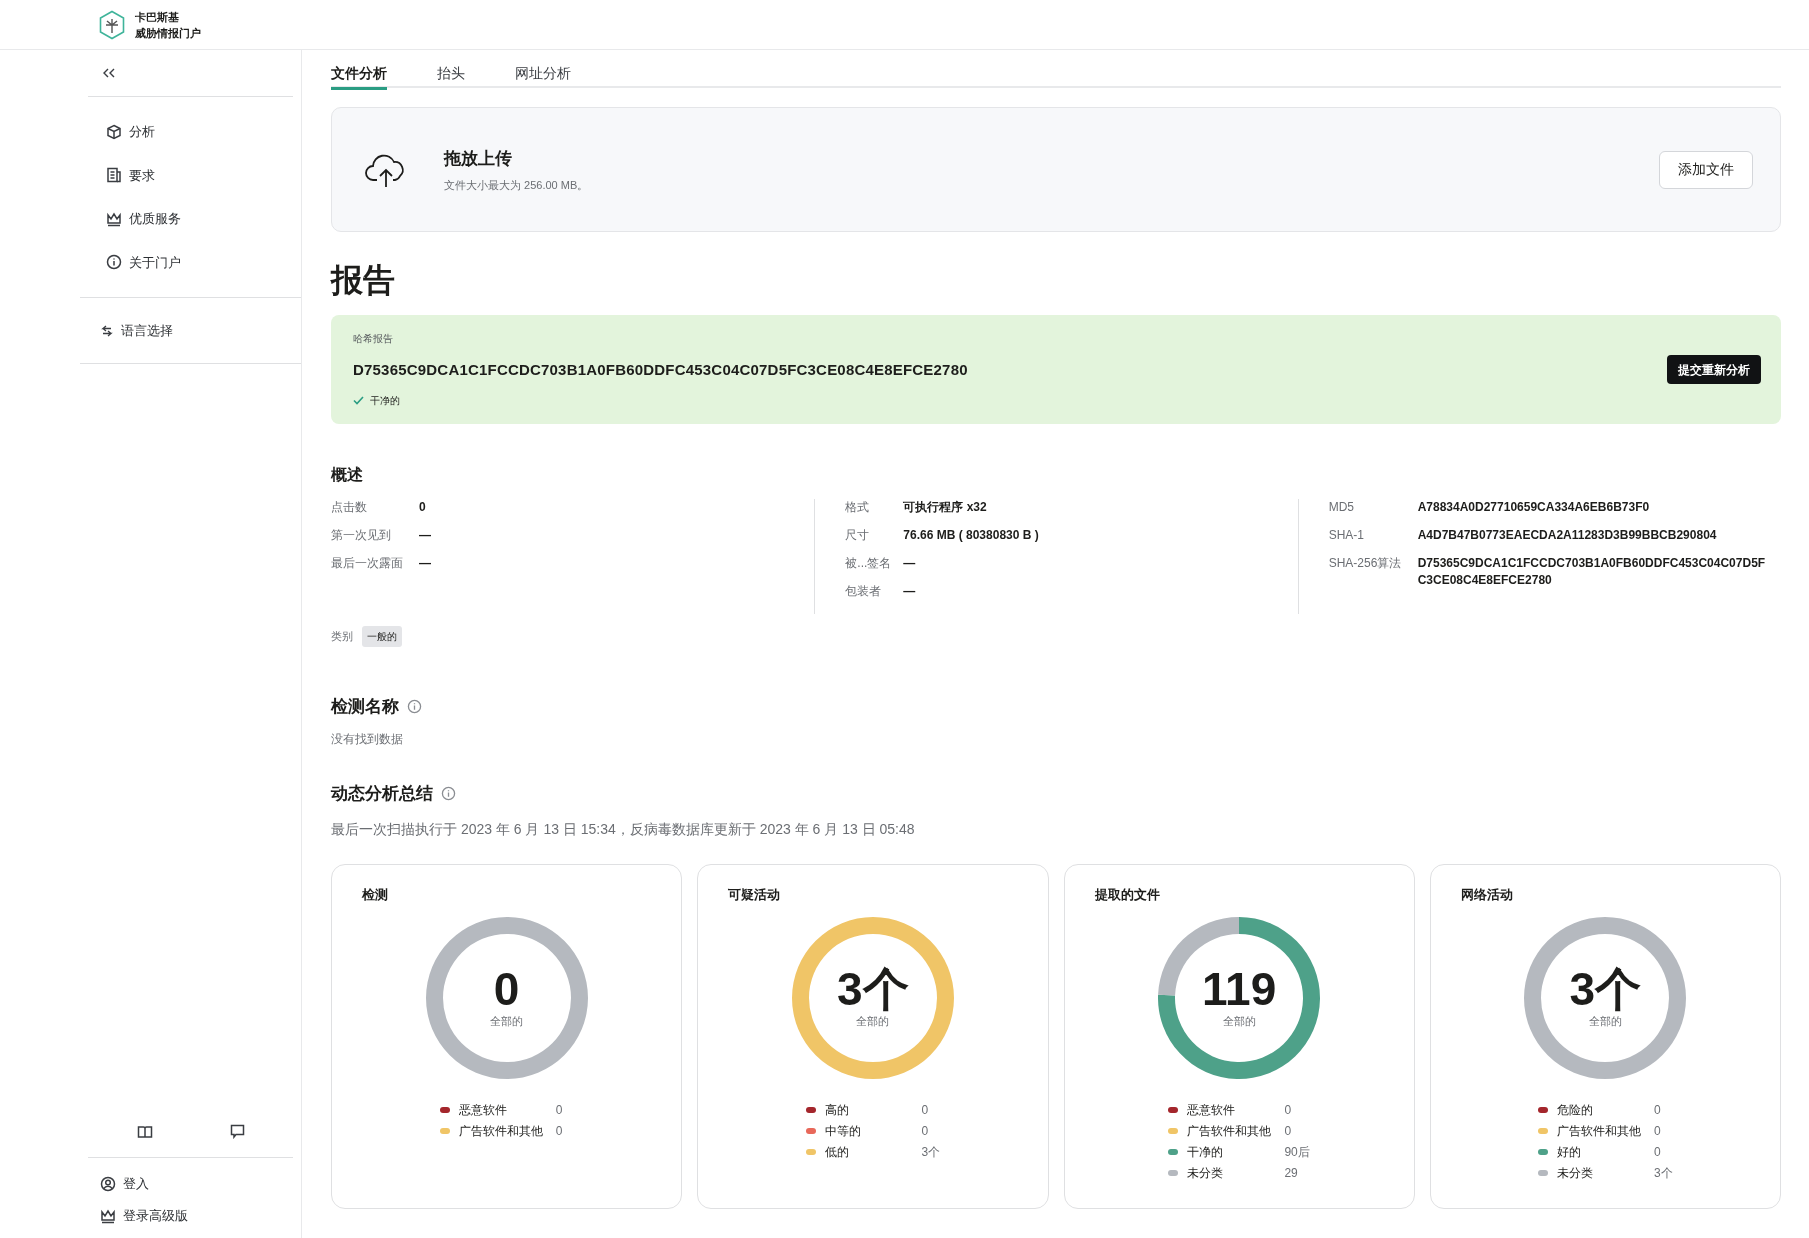  Describe the element at coordinates (382, 636) in the screenshot. I see `category-tag: 一般的` at that location.